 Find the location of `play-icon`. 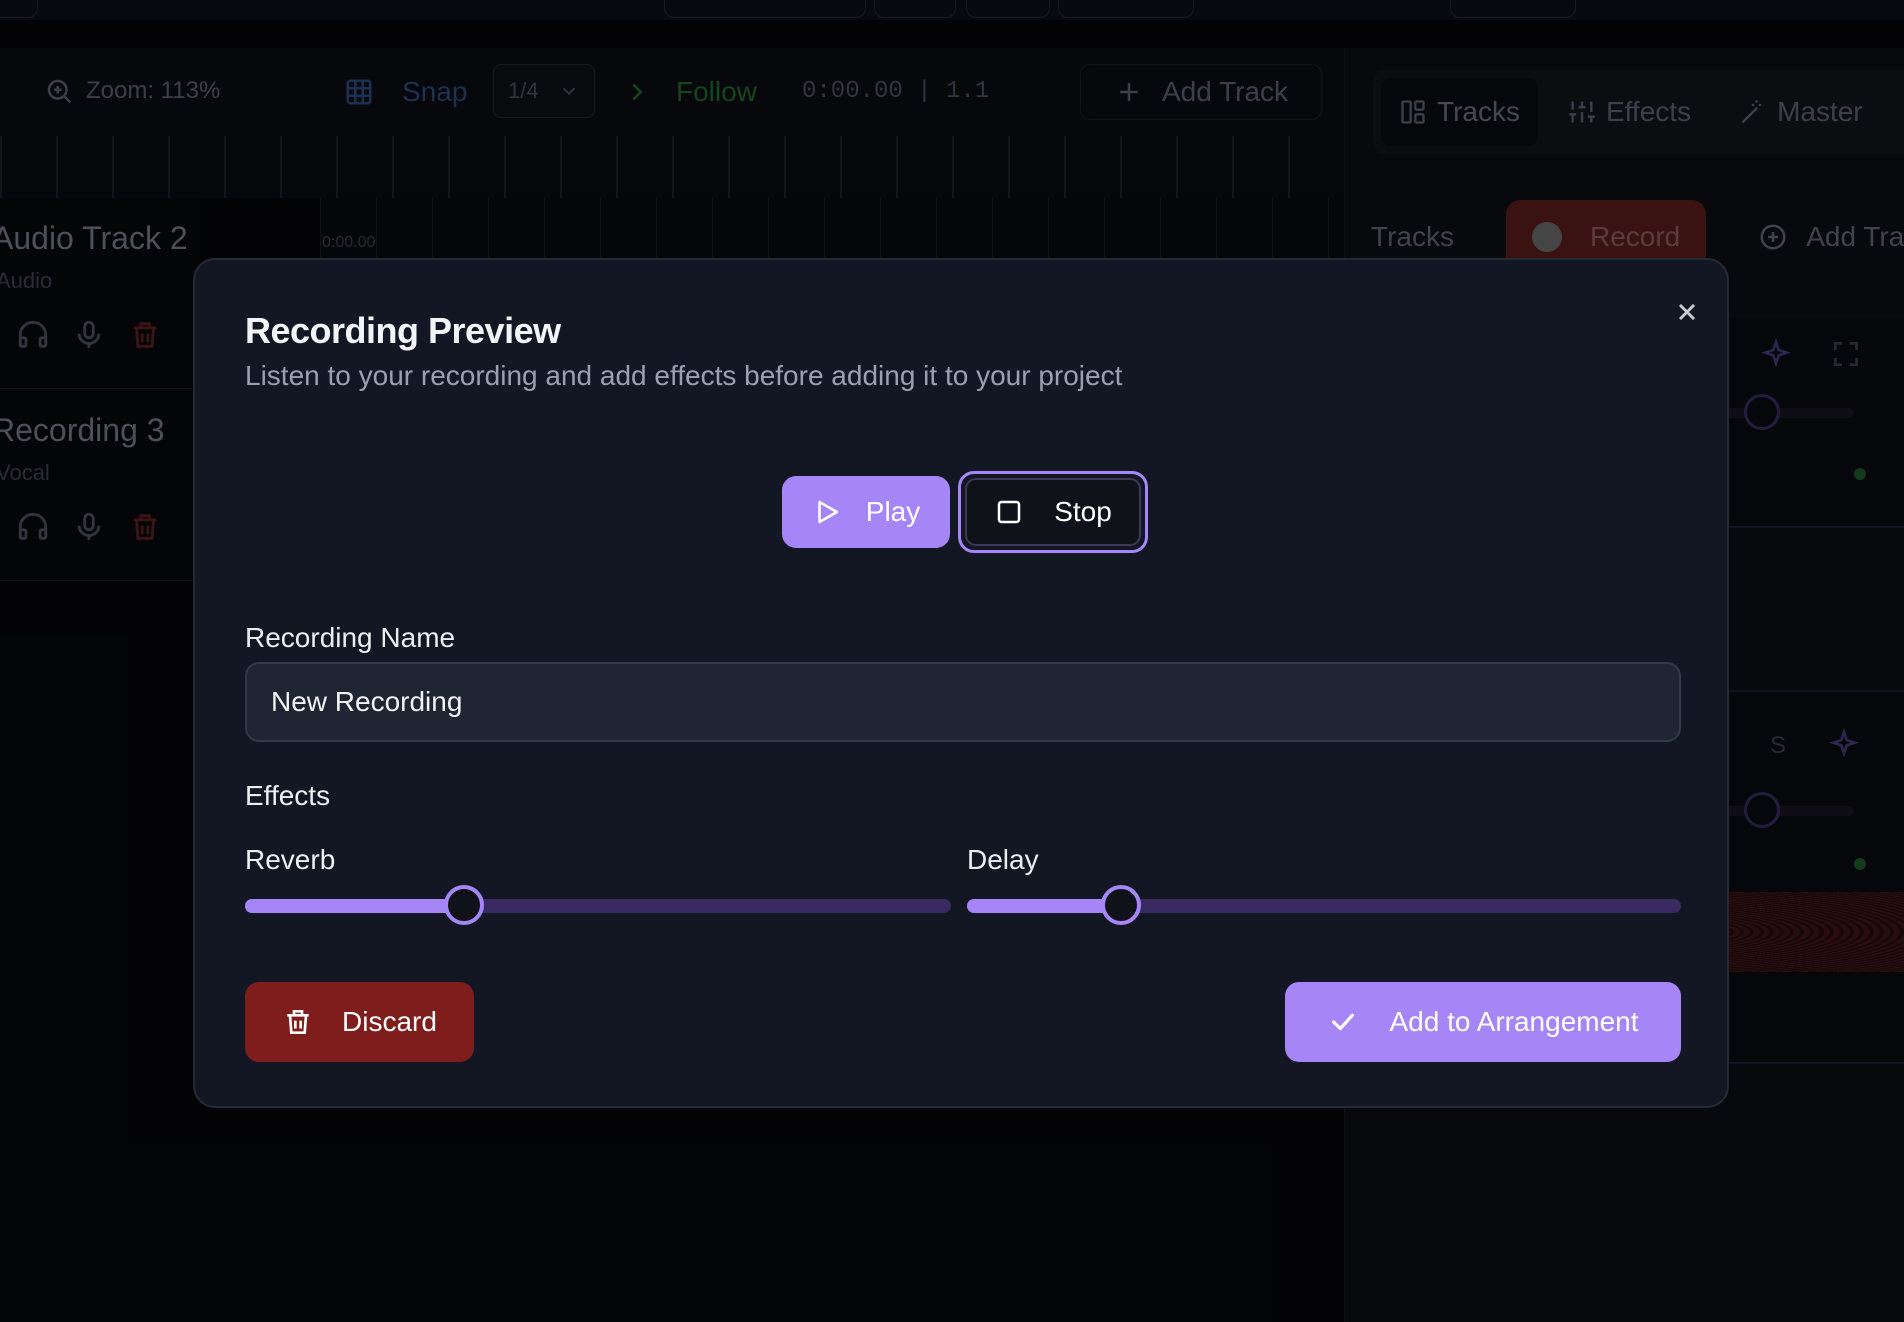

play-icon is located at coordinates (828, 512).